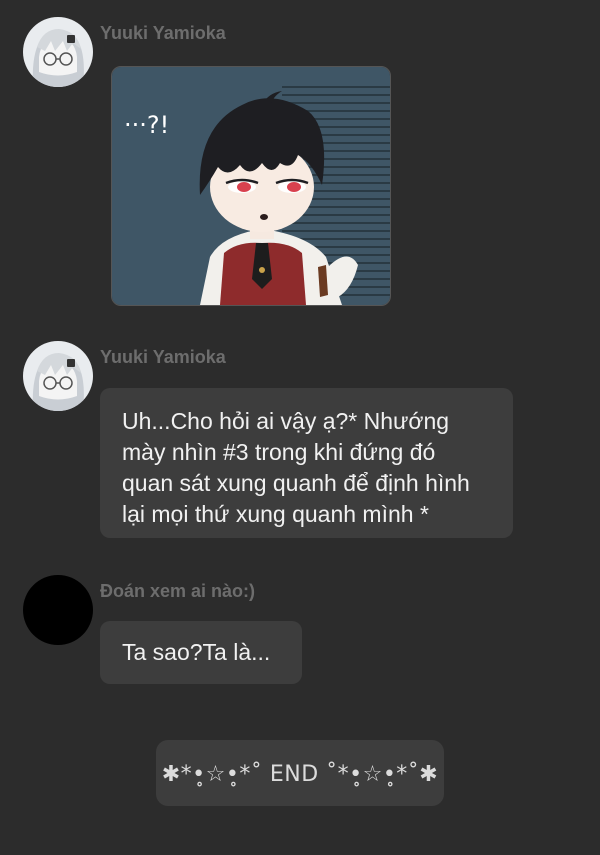 The width and height of the screenshot is (600, 855). What do you see at coordinates (275, 514) in the screenshot?
I see `message-line: lại mọi thứ xung quanh mình *` at bounding box center [275, 514].